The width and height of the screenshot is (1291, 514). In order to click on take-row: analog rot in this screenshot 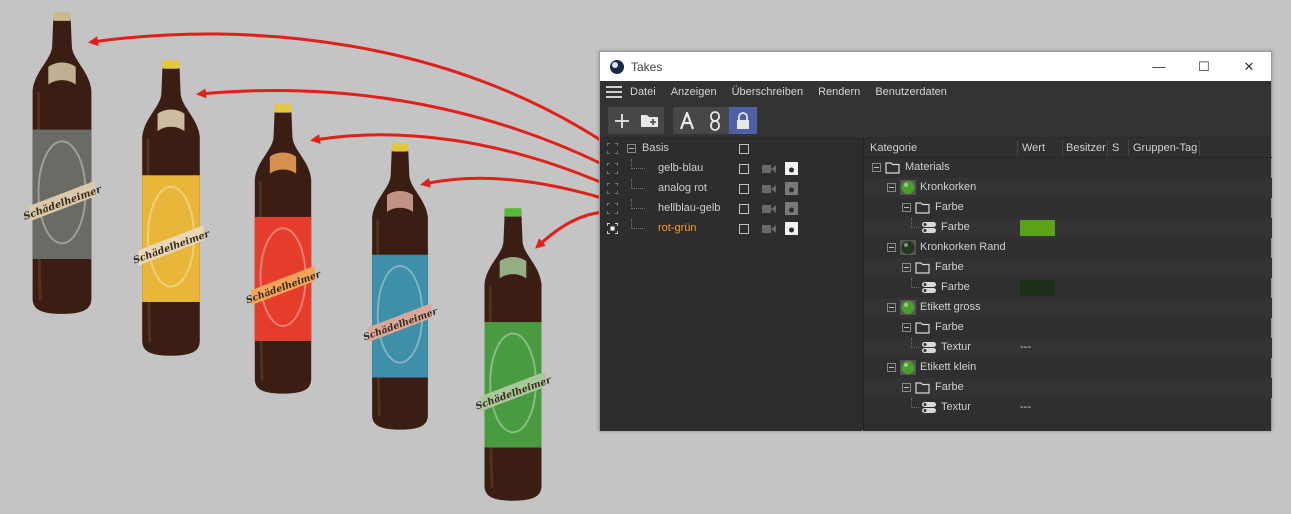, I will do `click(731, 189)`.